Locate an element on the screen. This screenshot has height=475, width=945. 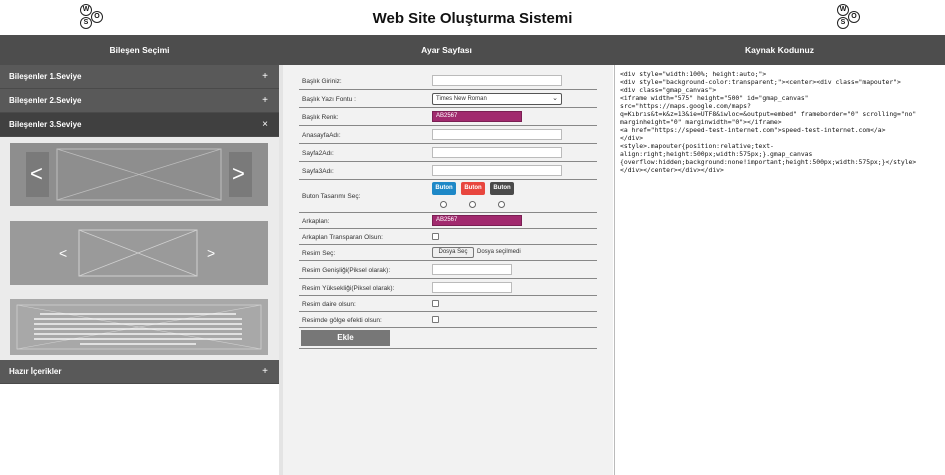
accordion-label: Bileşenler 3.Seviye is located at coordinates (45, 124).